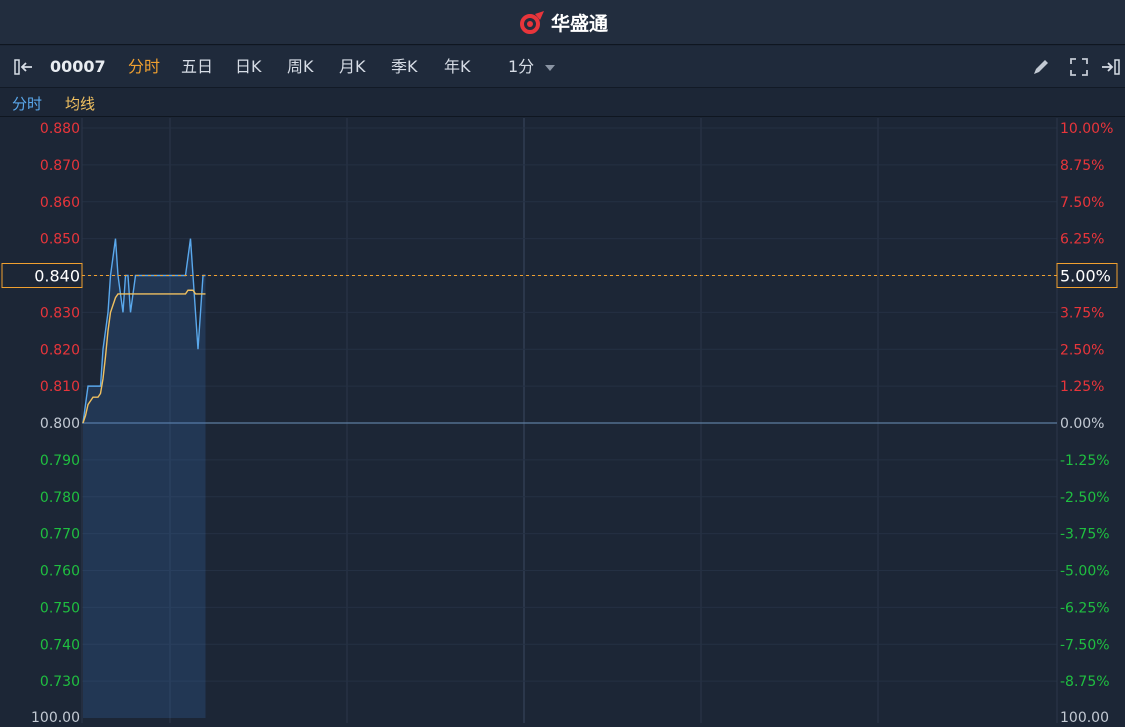 The image size is (1125, 727). I want to click on tab-five-day: 五日, so click(197, 67).